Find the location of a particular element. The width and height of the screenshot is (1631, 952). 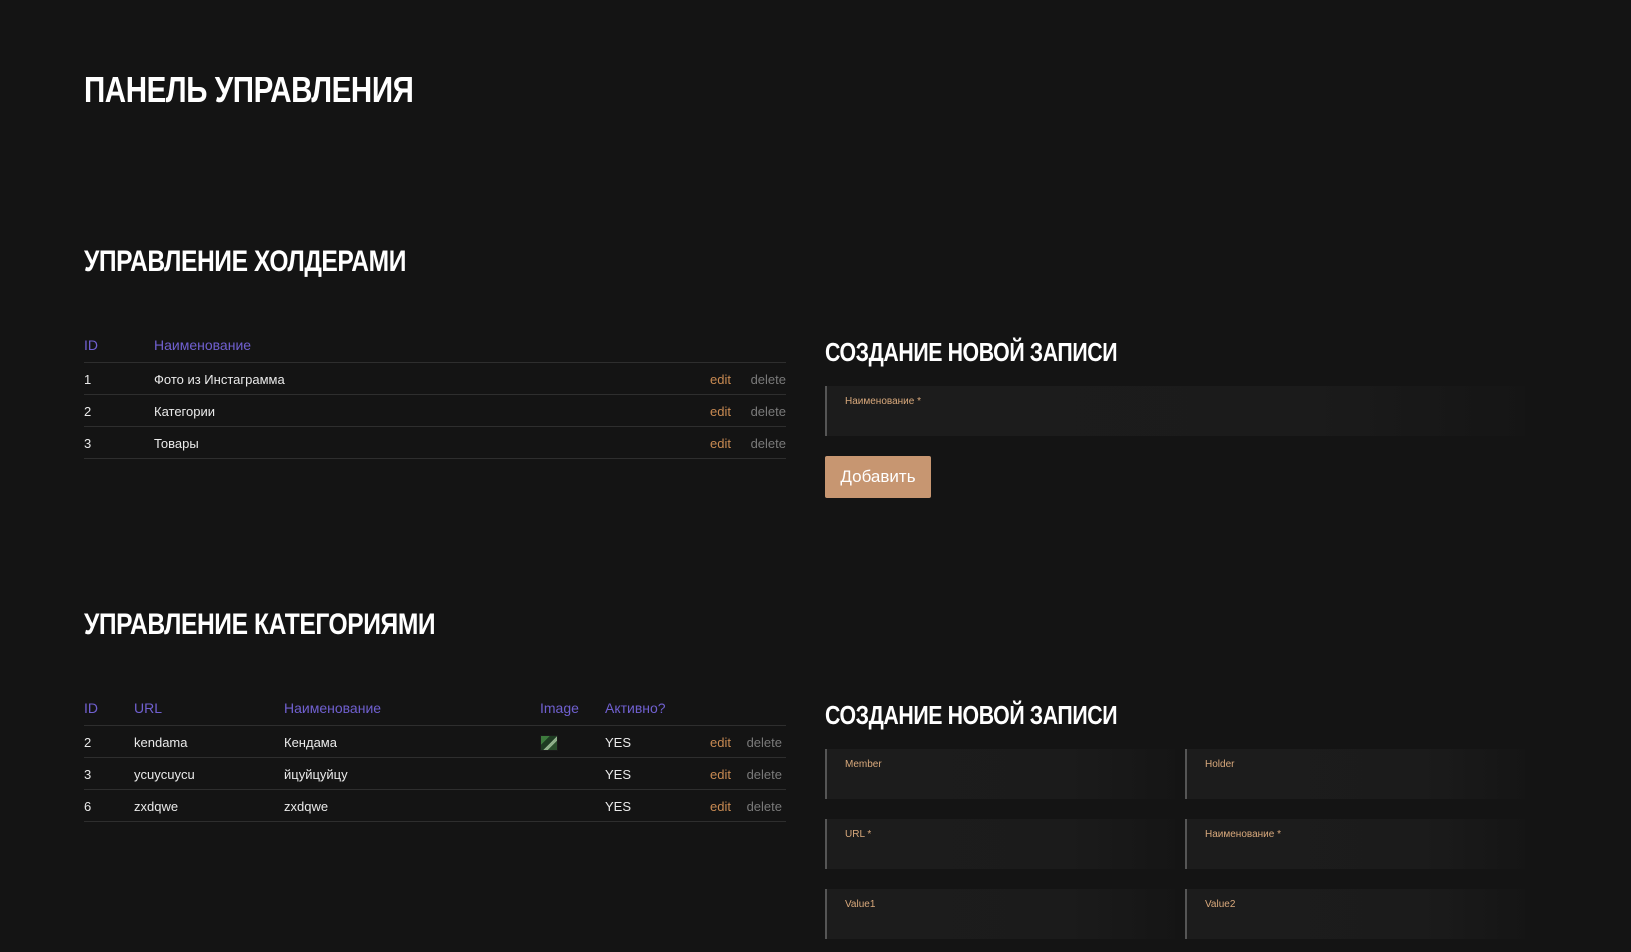

column-header-active: Активно? is located at coordinates (635, 708).